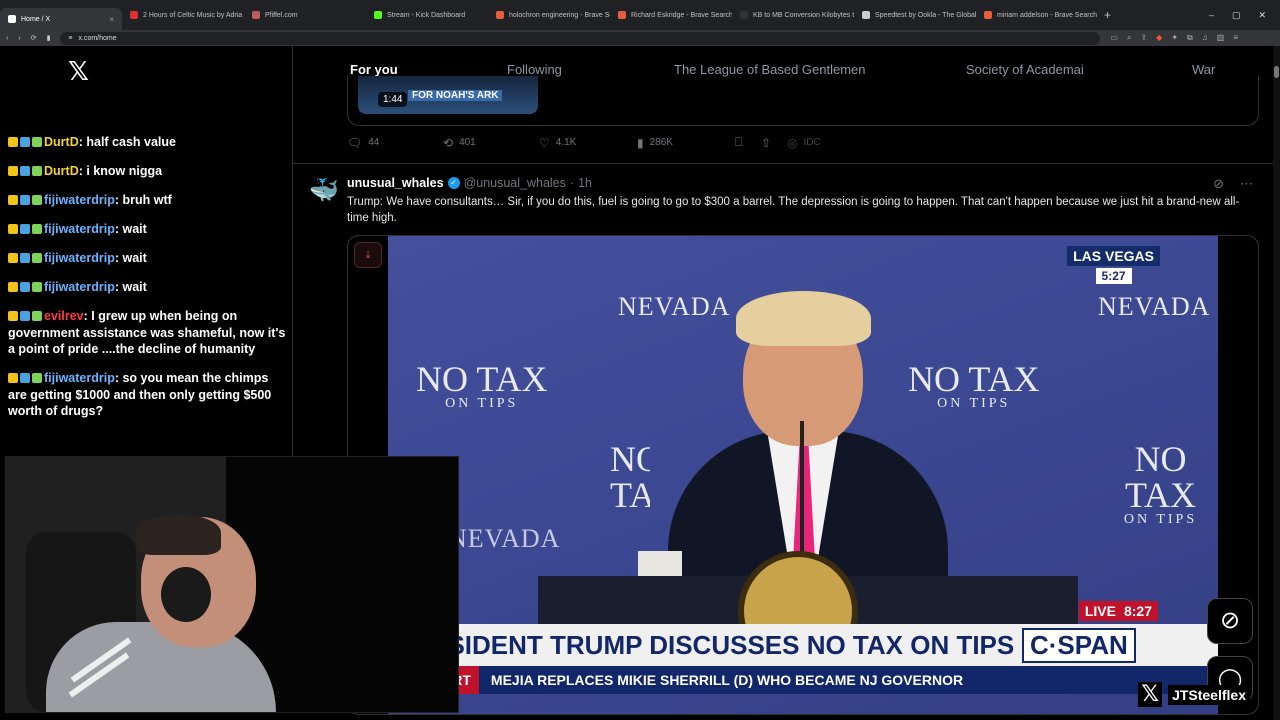 The height and width of the screenshot is (720, 1280). I want to click on tab-for-you: For you, so click(374, 69).